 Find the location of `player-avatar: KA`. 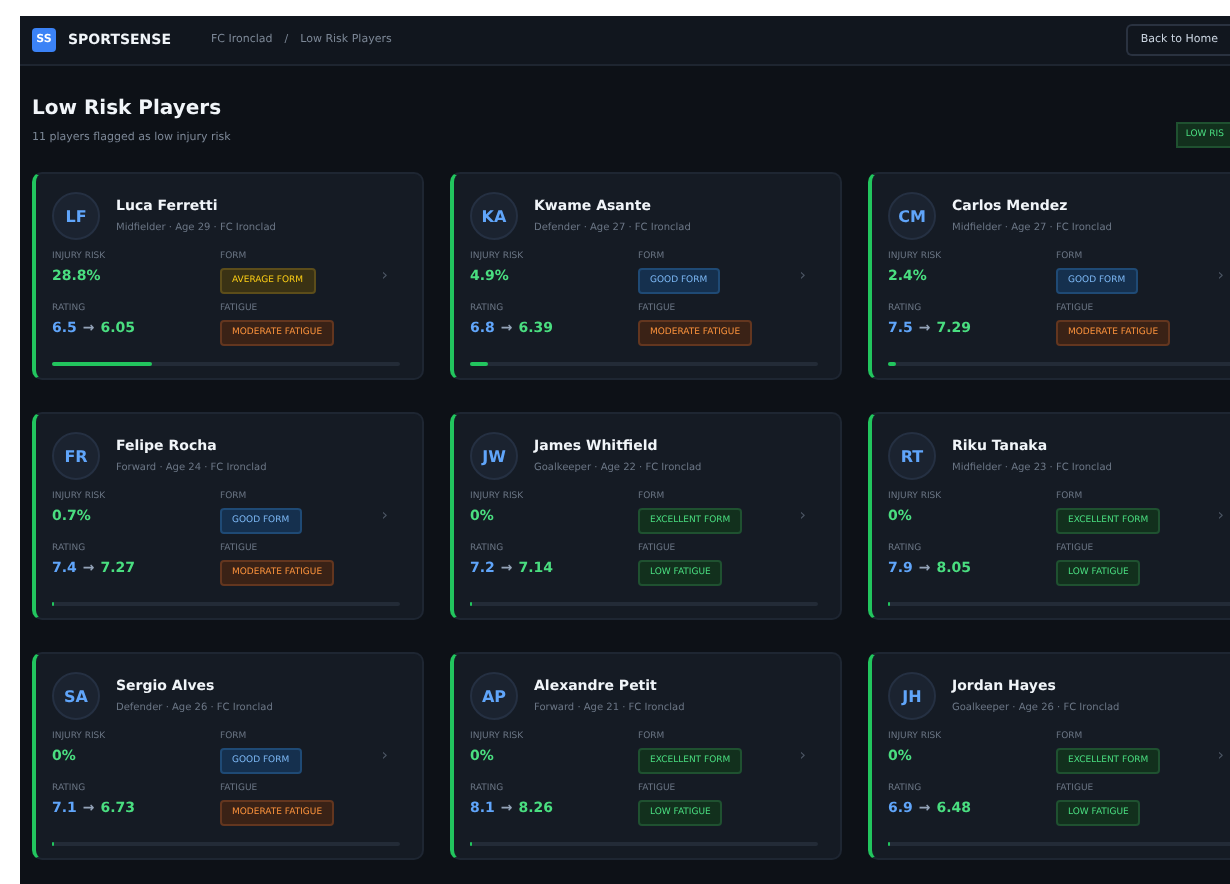

player-avatar: KA is located at coordinates (494, 216).